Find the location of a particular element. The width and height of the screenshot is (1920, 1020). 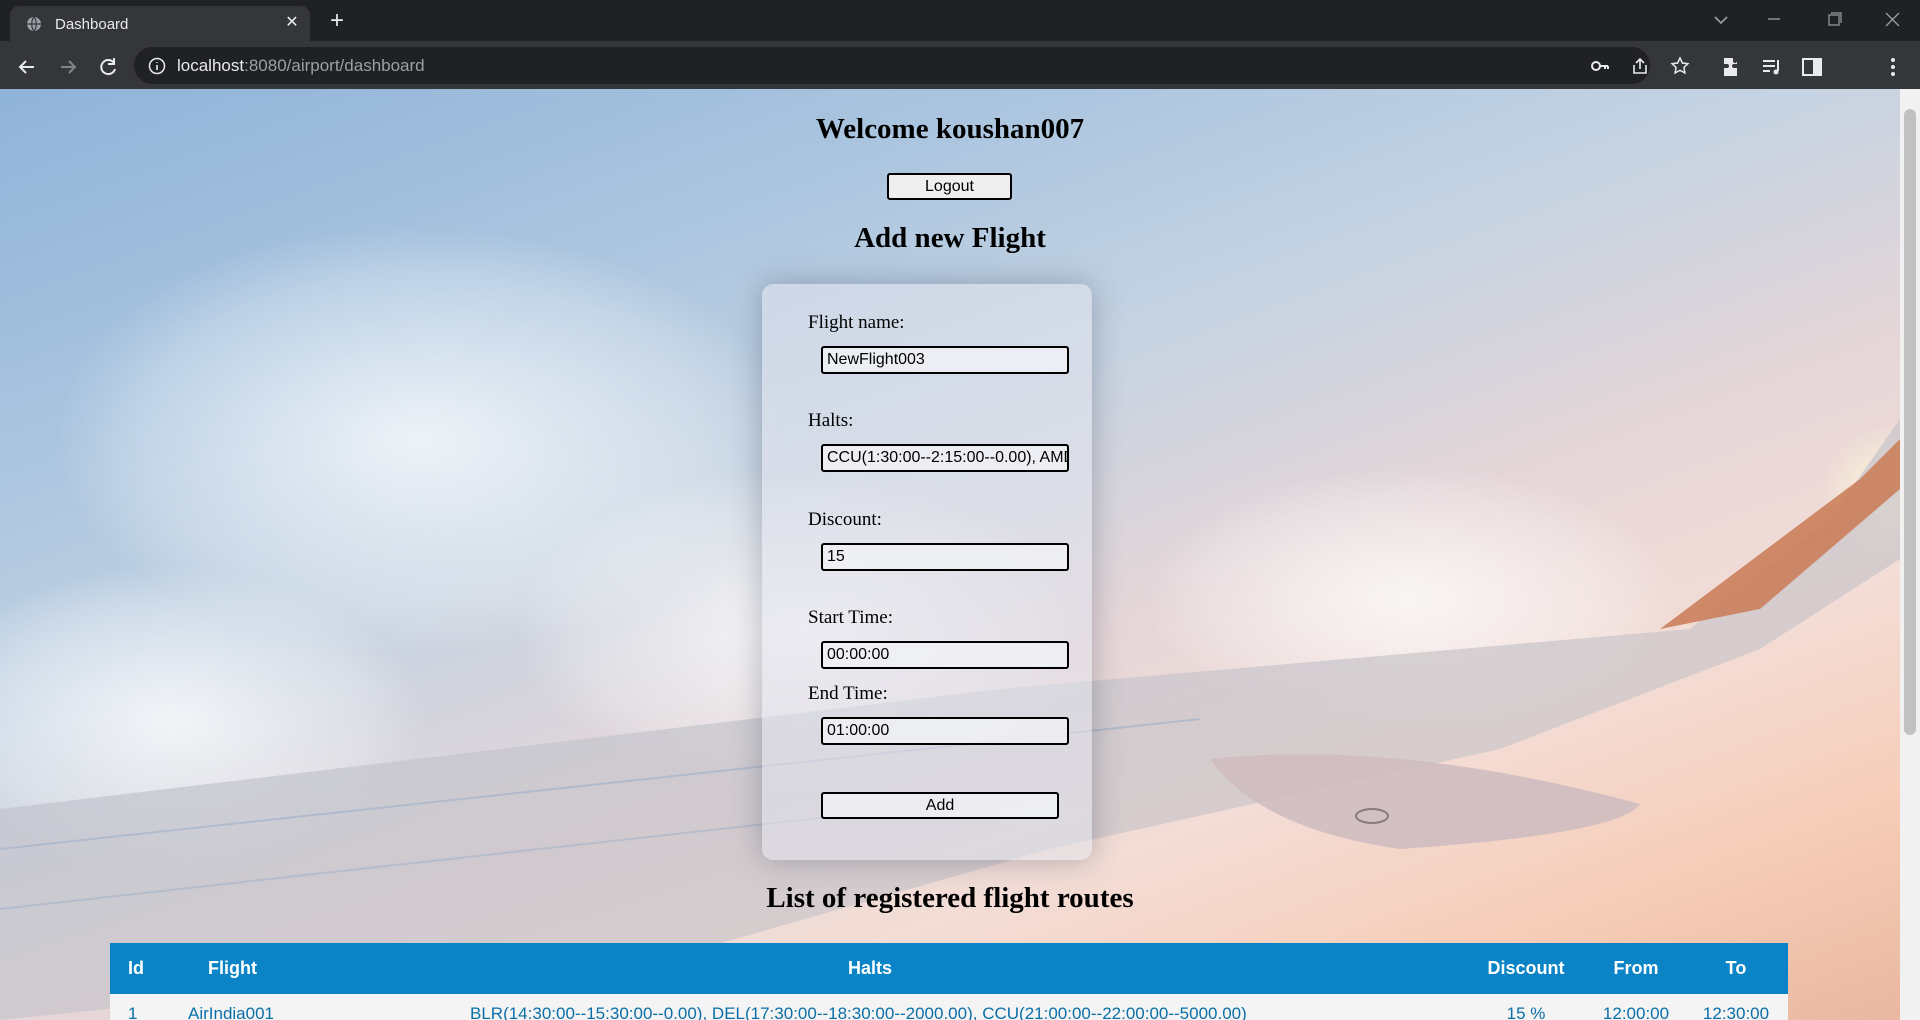

header-from: From is located at coordinates (1636, 968).